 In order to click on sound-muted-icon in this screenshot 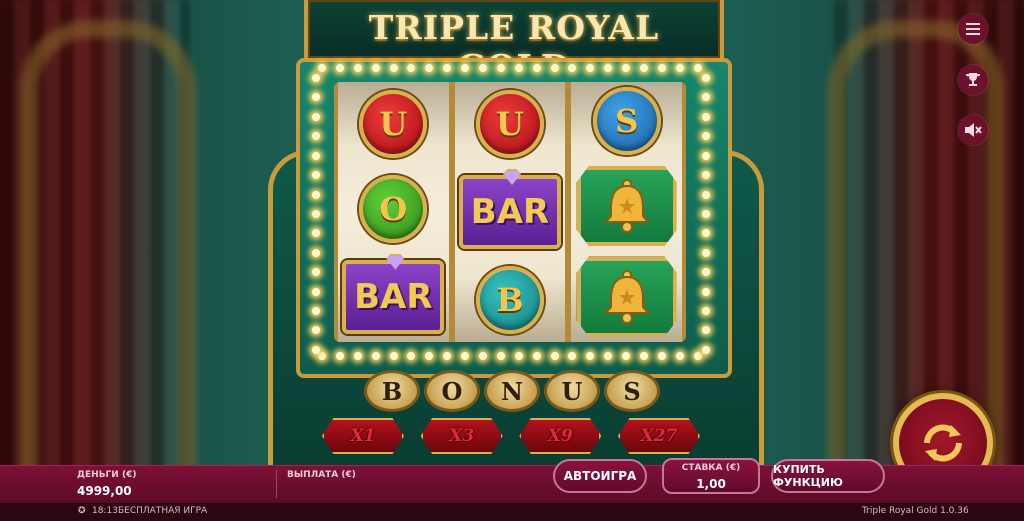, I will do `click(973, 130)`.